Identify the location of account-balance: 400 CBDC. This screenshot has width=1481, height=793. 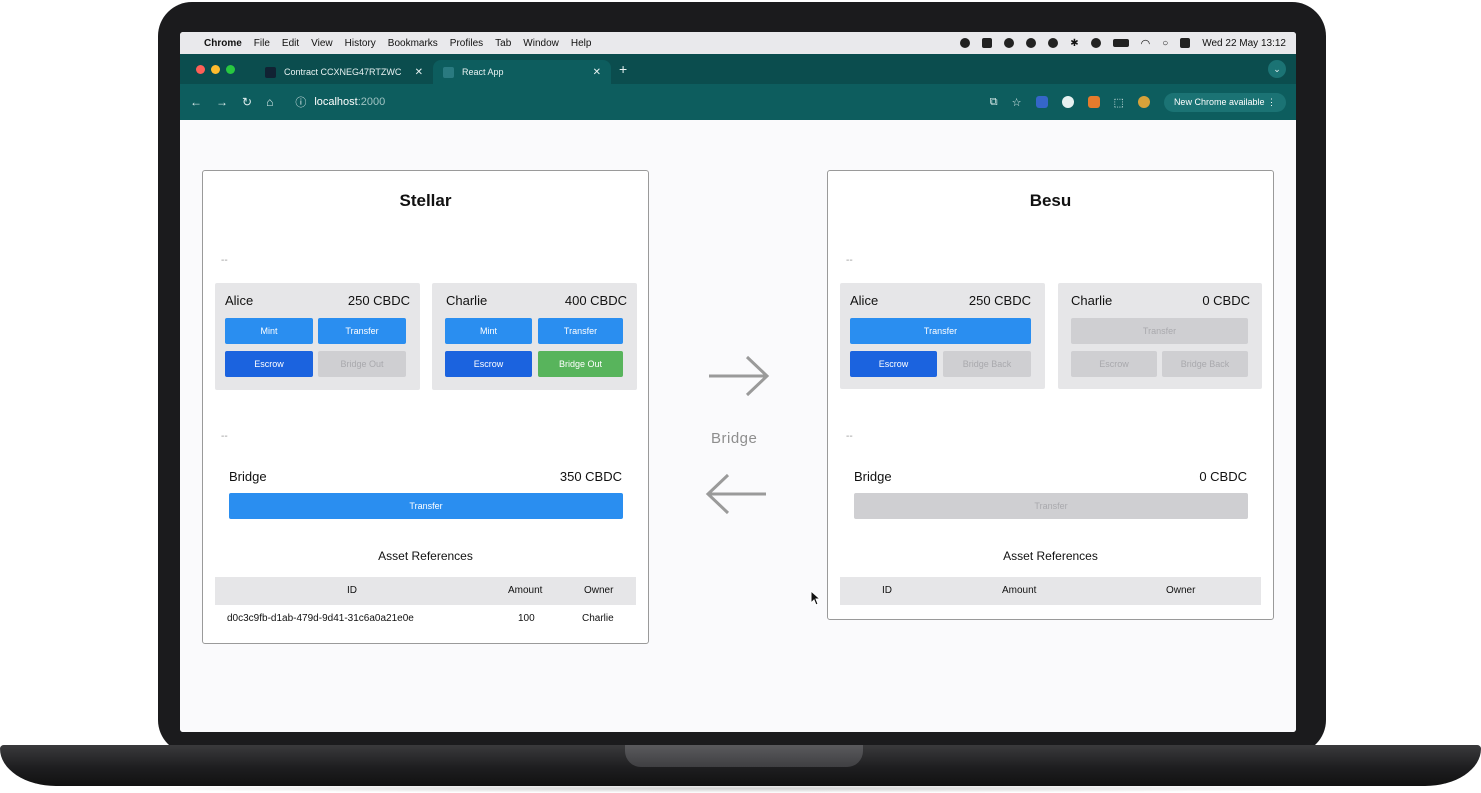
(595, 300).